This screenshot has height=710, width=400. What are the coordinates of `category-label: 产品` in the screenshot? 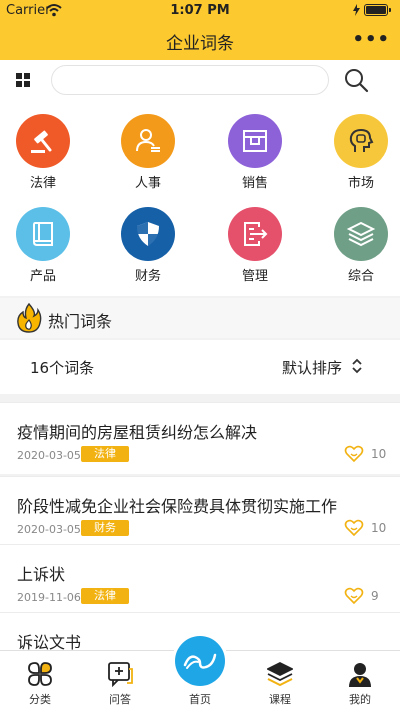 It's located at (42, 276).